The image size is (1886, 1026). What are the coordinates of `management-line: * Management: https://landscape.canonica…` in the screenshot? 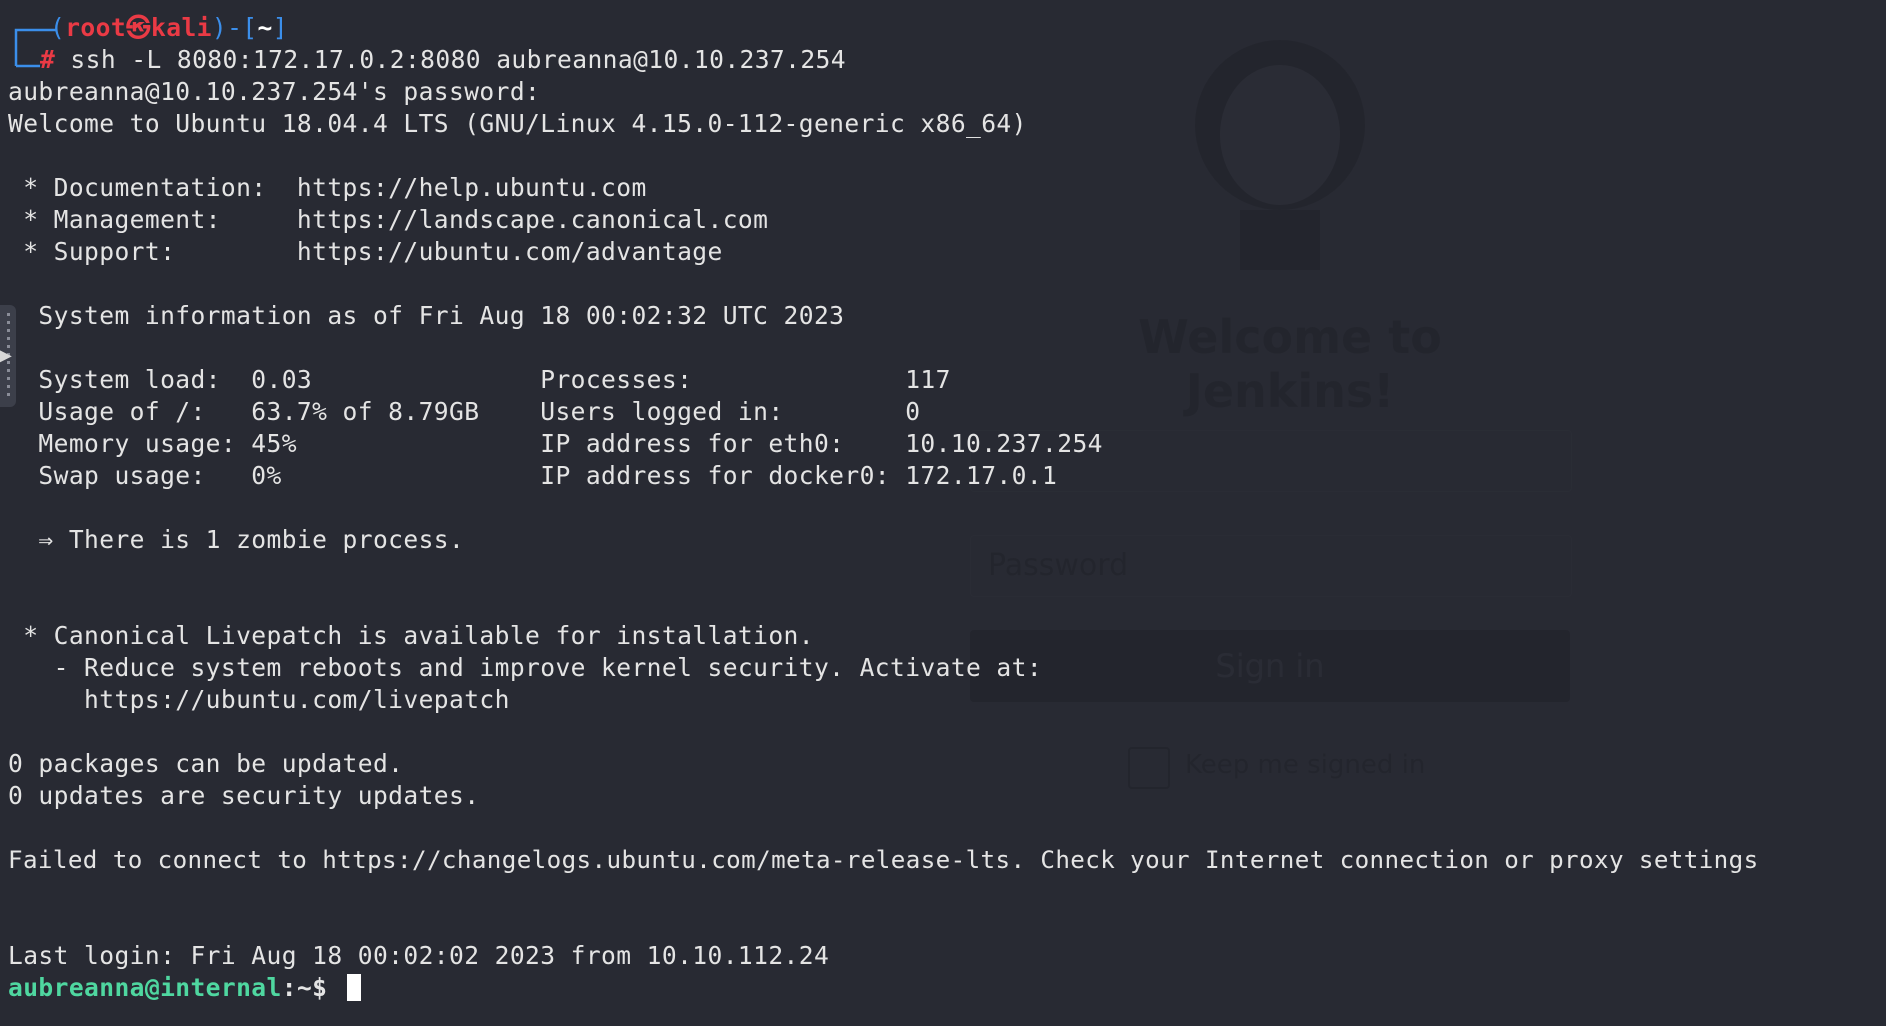 It's located at (388, 219).